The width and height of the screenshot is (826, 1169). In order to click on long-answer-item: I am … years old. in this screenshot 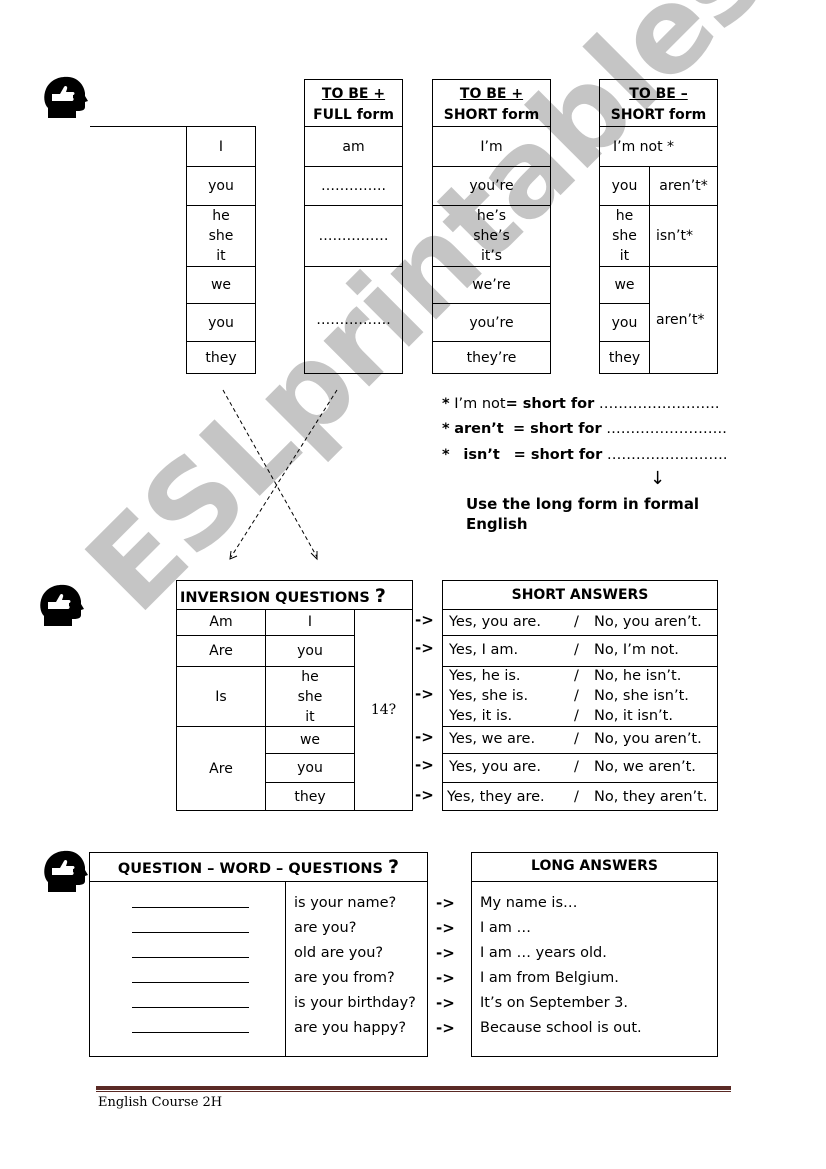, I will do `click(543, 953)`.